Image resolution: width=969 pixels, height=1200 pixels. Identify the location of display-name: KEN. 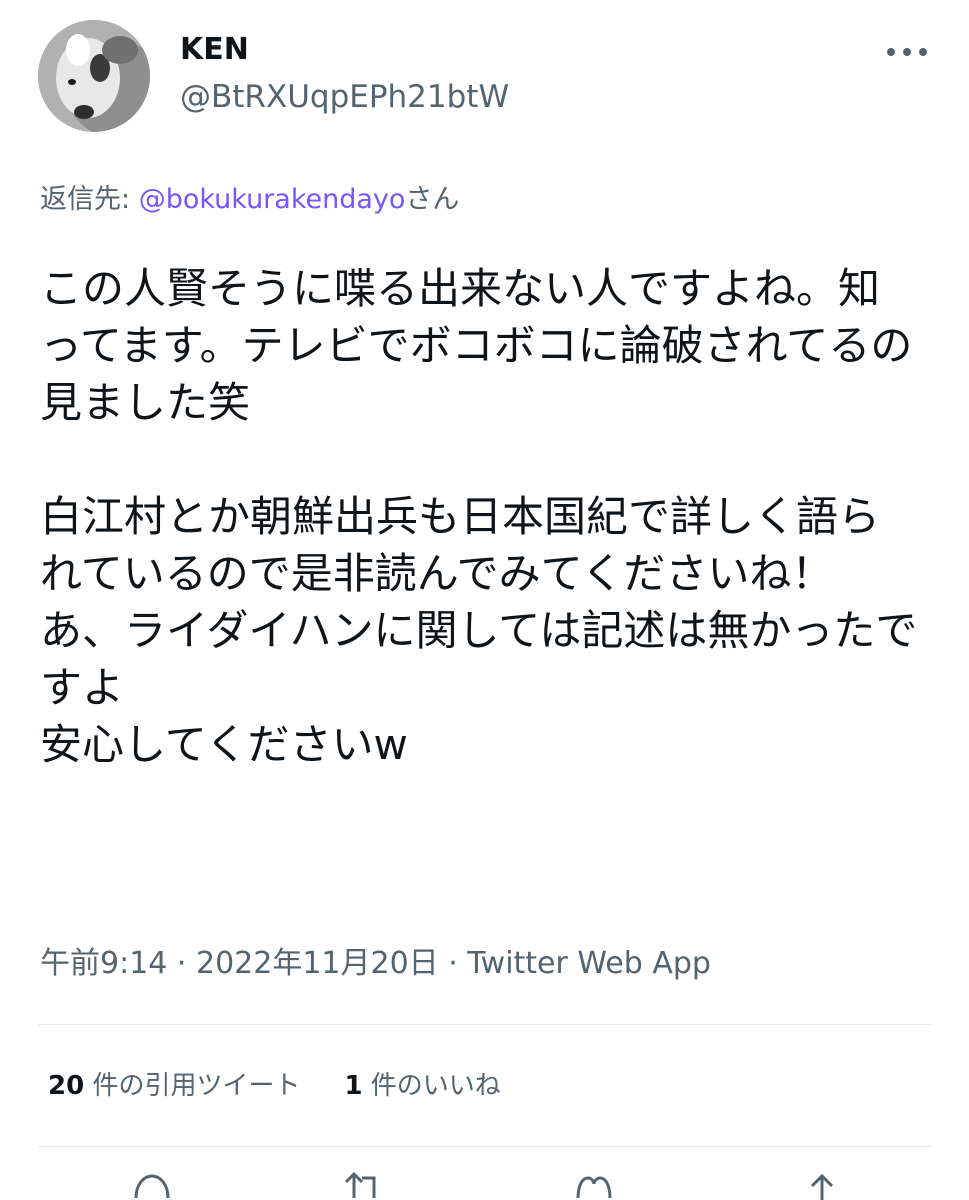
(214, 50).